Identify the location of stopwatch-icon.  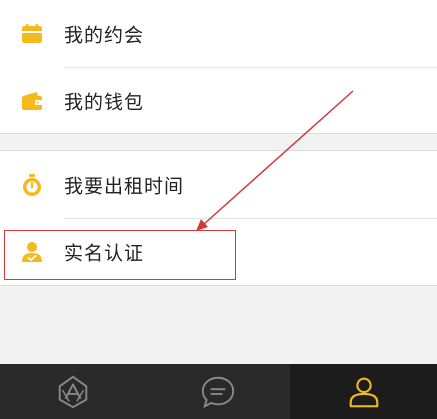
(32, 184).